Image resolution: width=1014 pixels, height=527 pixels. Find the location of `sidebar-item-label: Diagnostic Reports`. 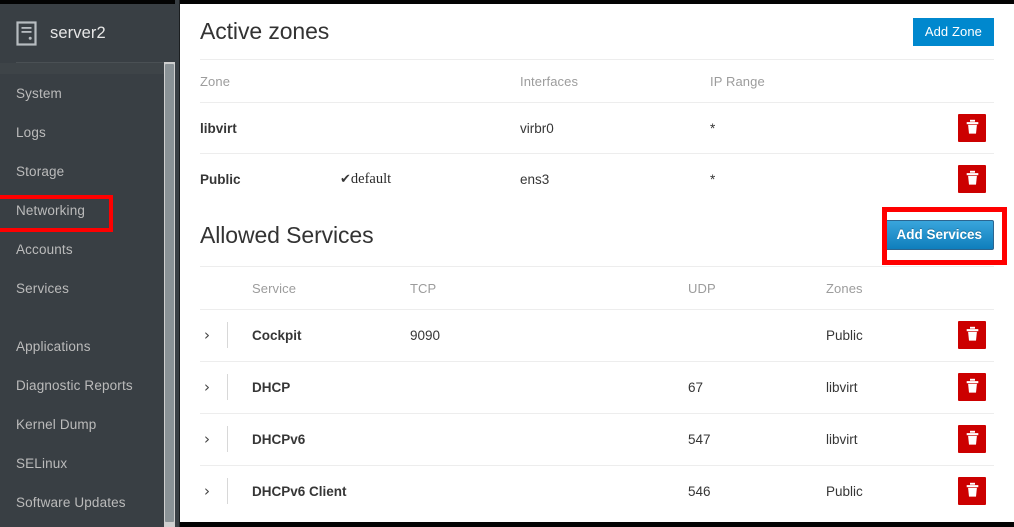

sidebar-item-label: Diagnostic Reports is located at coordinates (74, 385).